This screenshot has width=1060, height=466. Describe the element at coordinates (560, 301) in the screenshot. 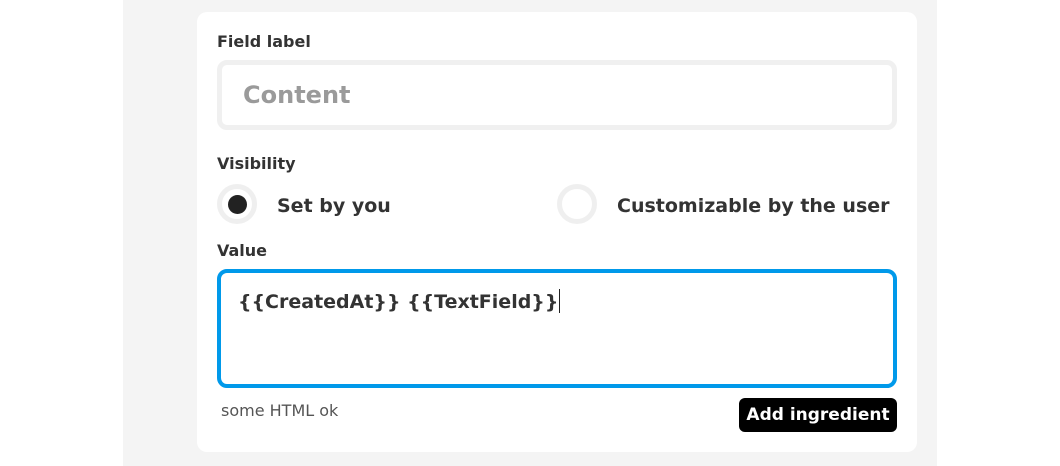

I see `text-caret` at that location.